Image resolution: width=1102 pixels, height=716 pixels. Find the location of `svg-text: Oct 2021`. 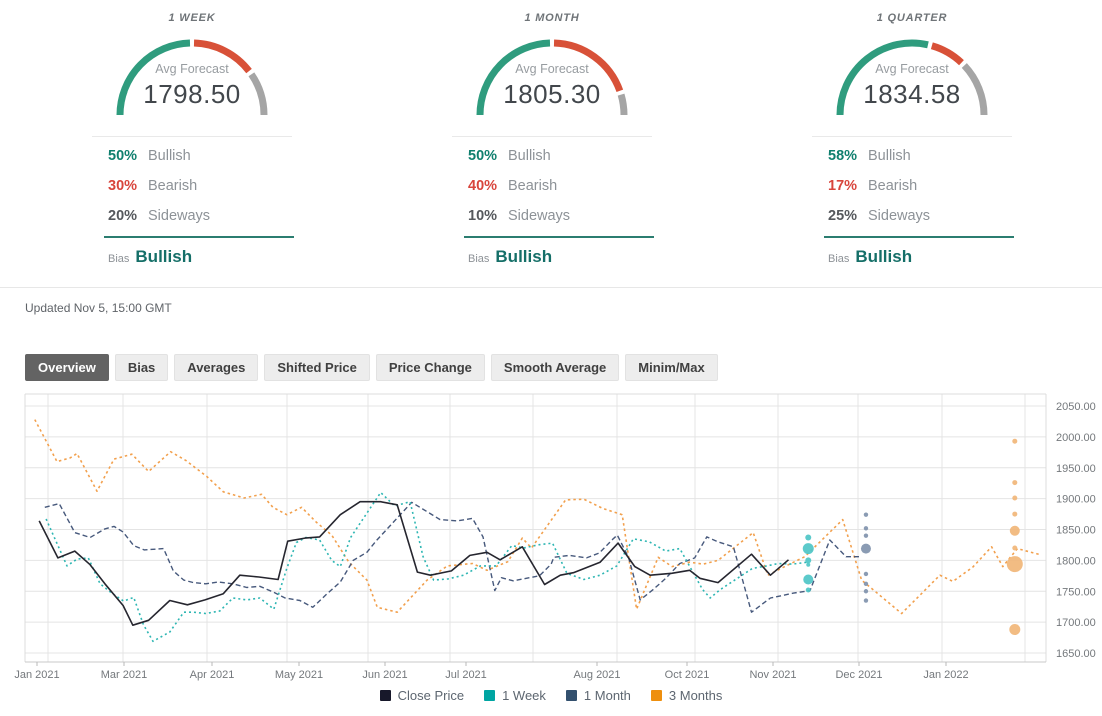

svg-text: Oct 2021 is located at coordinates (687, 675).